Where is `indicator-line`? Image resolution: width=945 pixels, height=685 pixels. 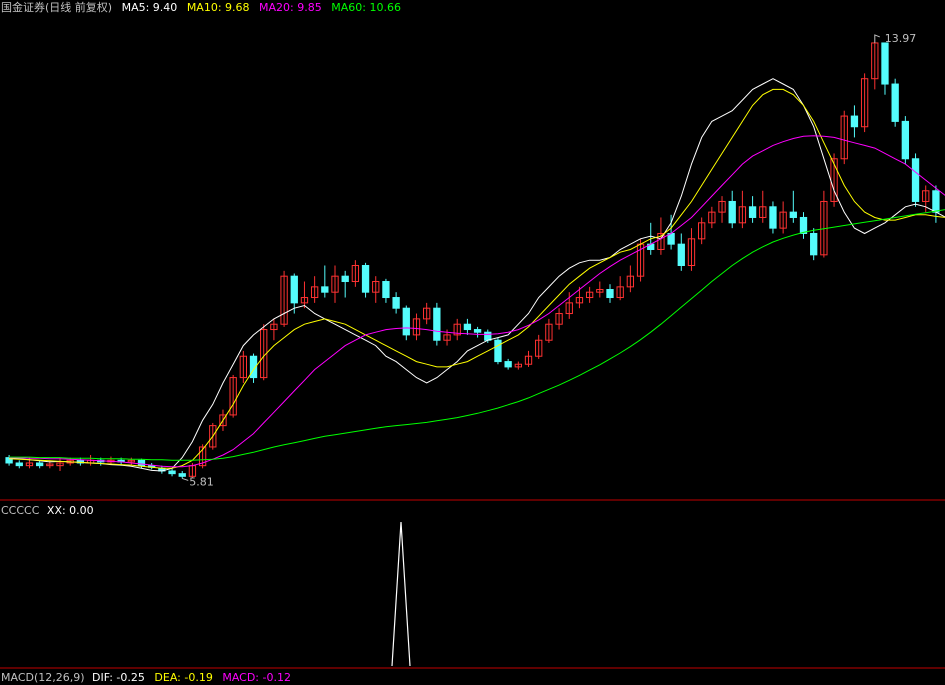
indicator-line is located at coordinates (401, 594).